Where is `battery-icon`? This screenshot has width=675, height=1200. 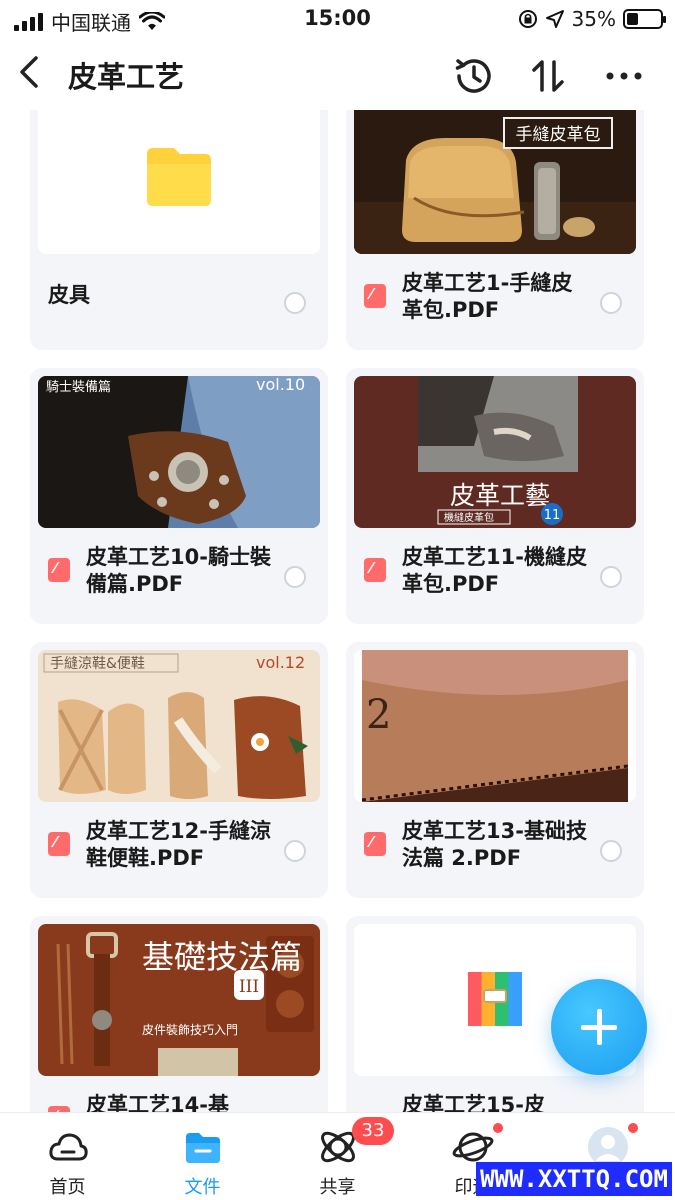 battery-icon is located at coordinates (644, 19).